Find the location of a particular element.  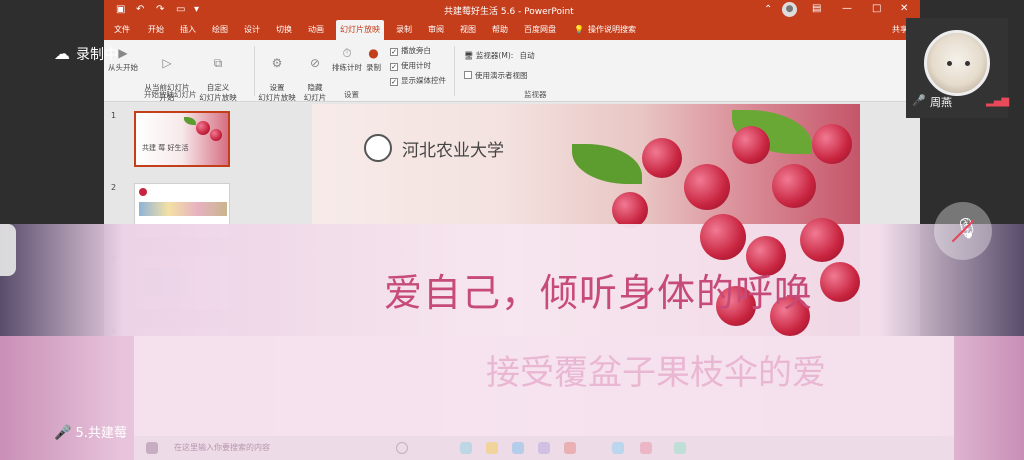

close-button: ✕ is located at coordinates (904, 8).